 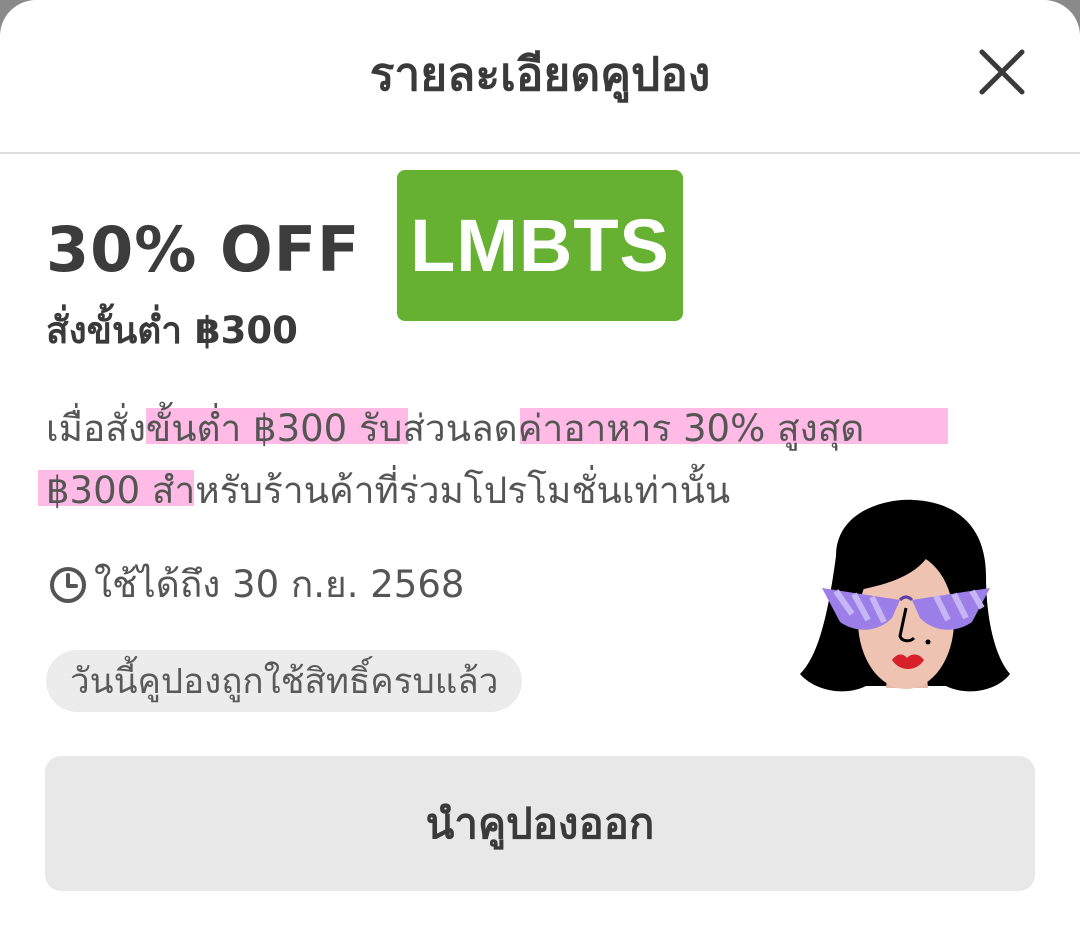 What do you see at coordinates (279, 584) in the screenshot?
I see `validity-text: ใช้ได้ถึง 30 ก.ย. 2568` at bounding box center [279, 584].